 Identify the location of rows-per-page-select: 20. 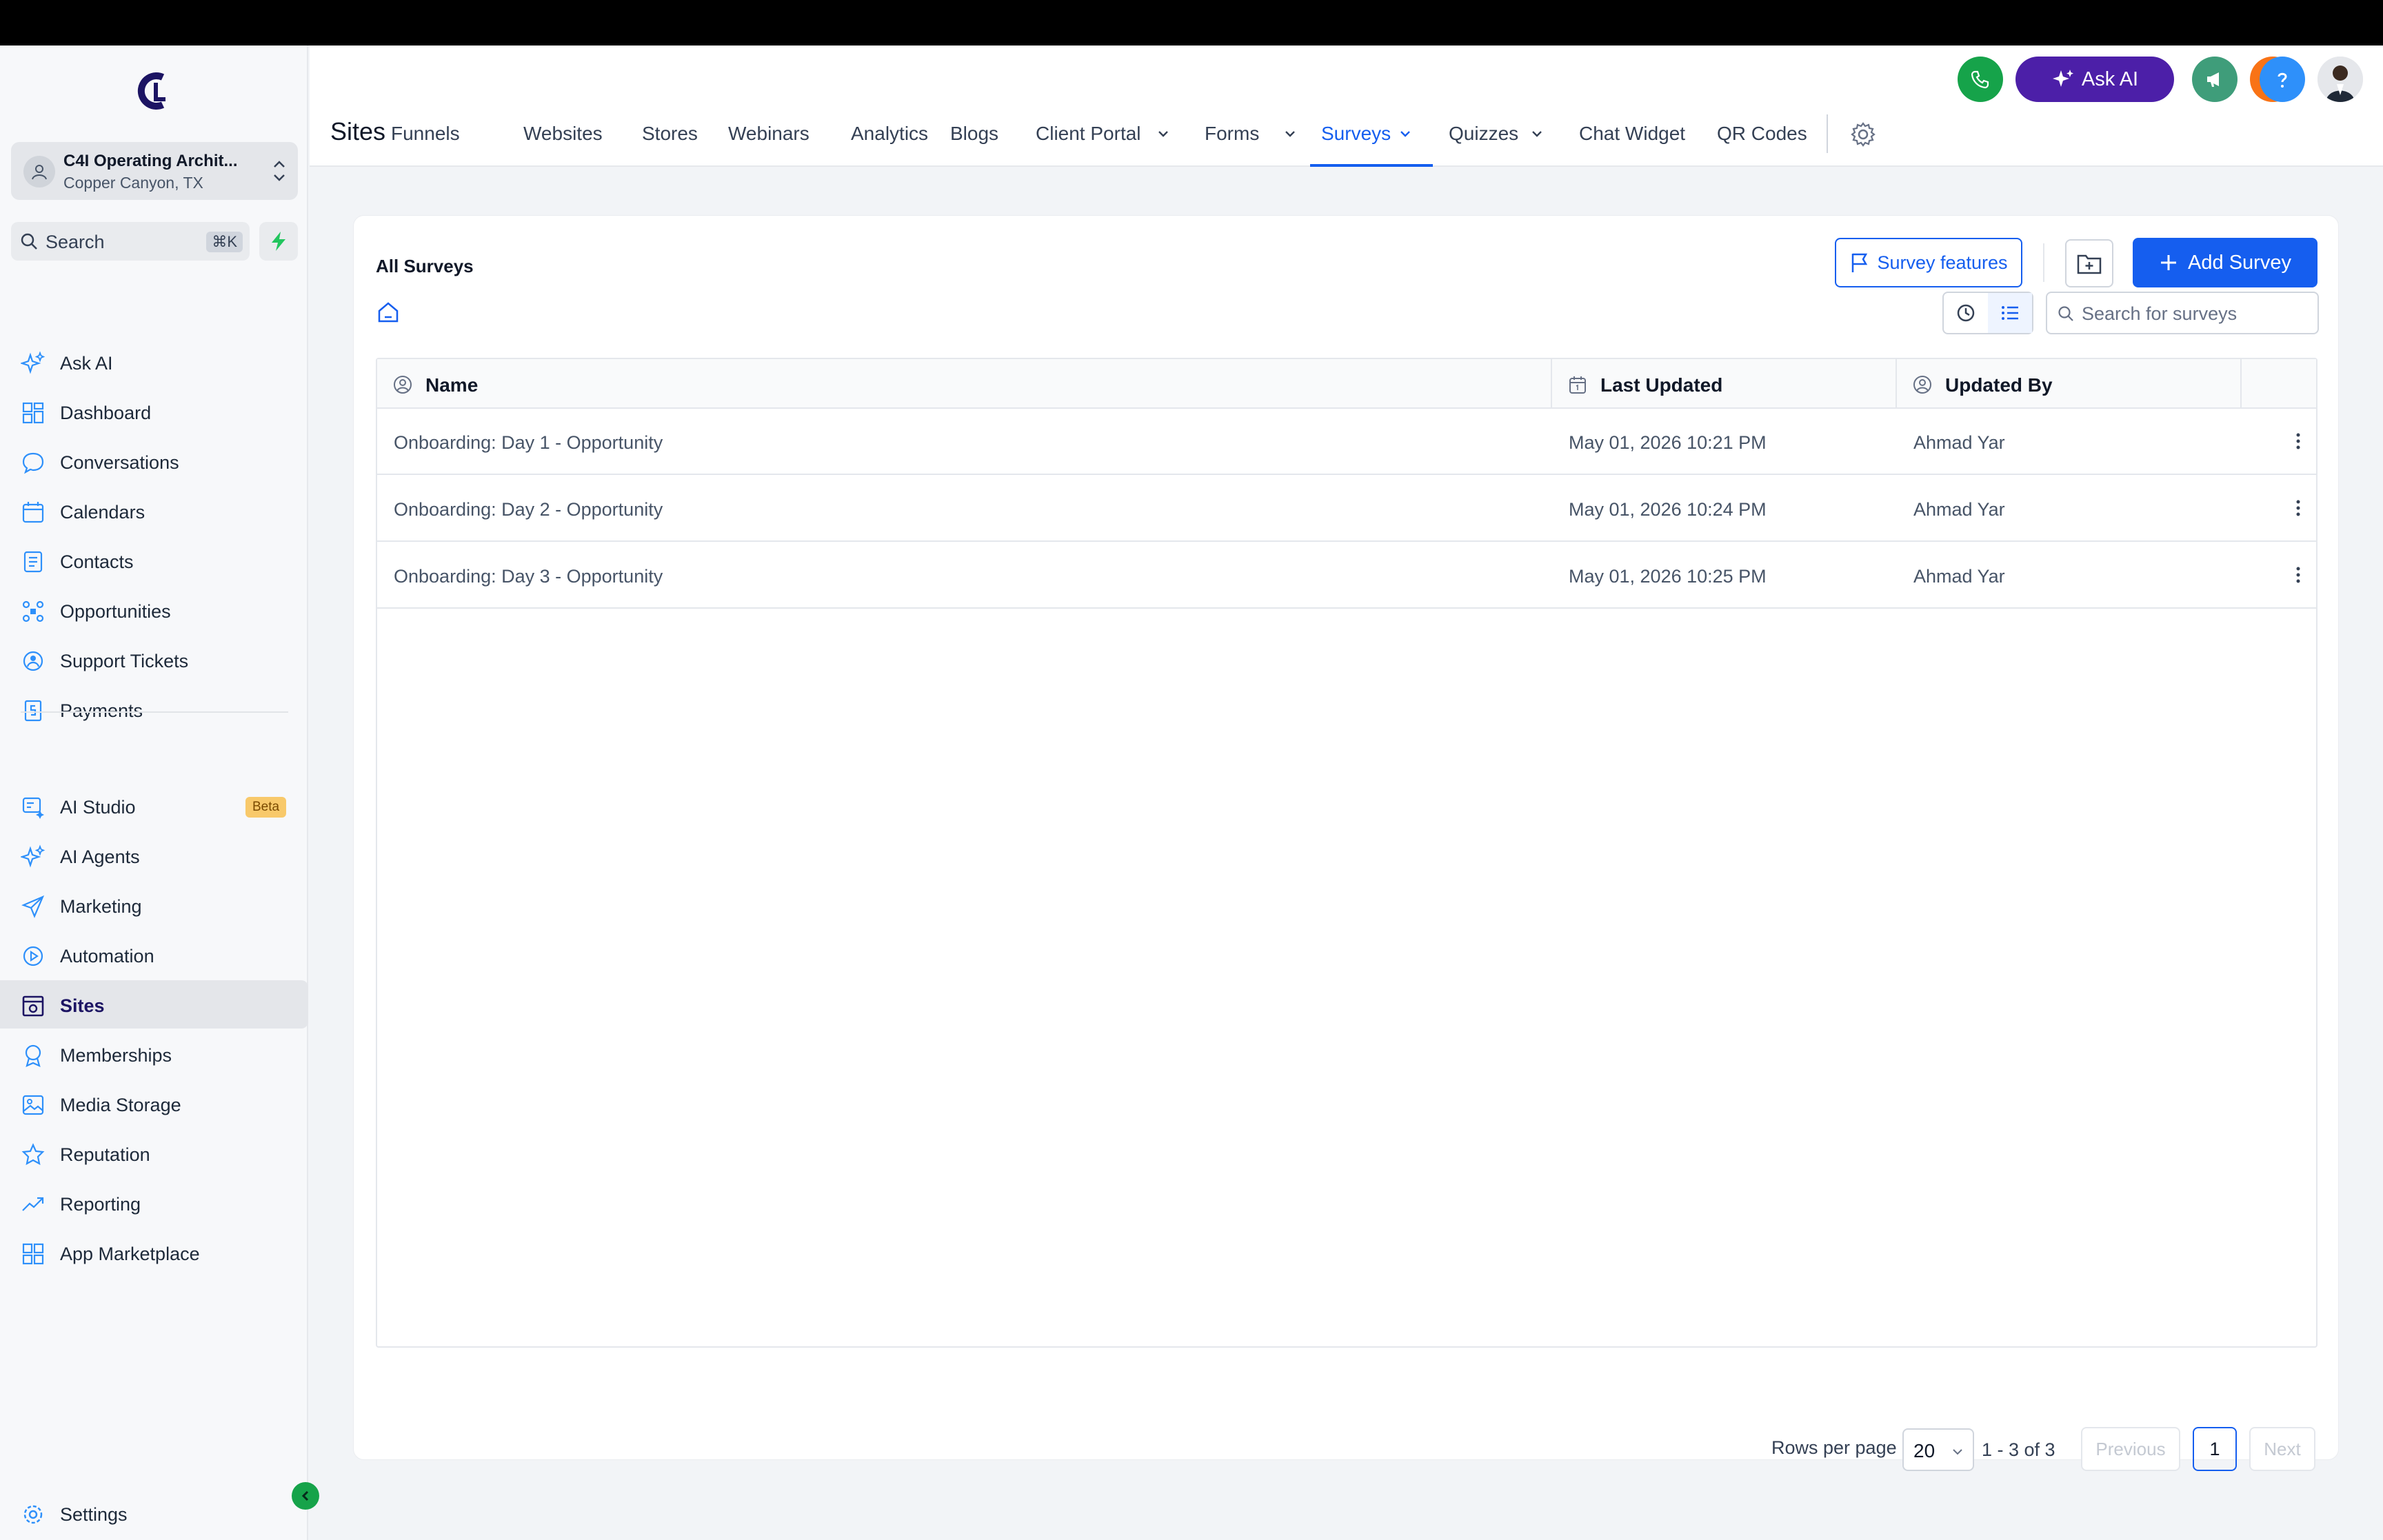
(1938, 1450).